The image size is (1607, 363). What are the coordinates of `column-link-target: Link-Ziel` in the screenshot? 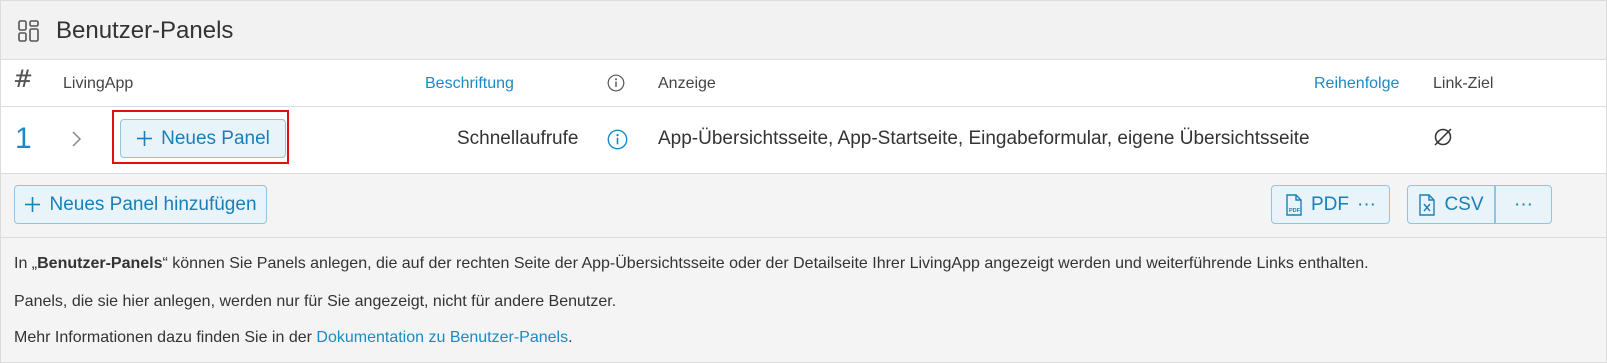 It's located at (1463, 83).